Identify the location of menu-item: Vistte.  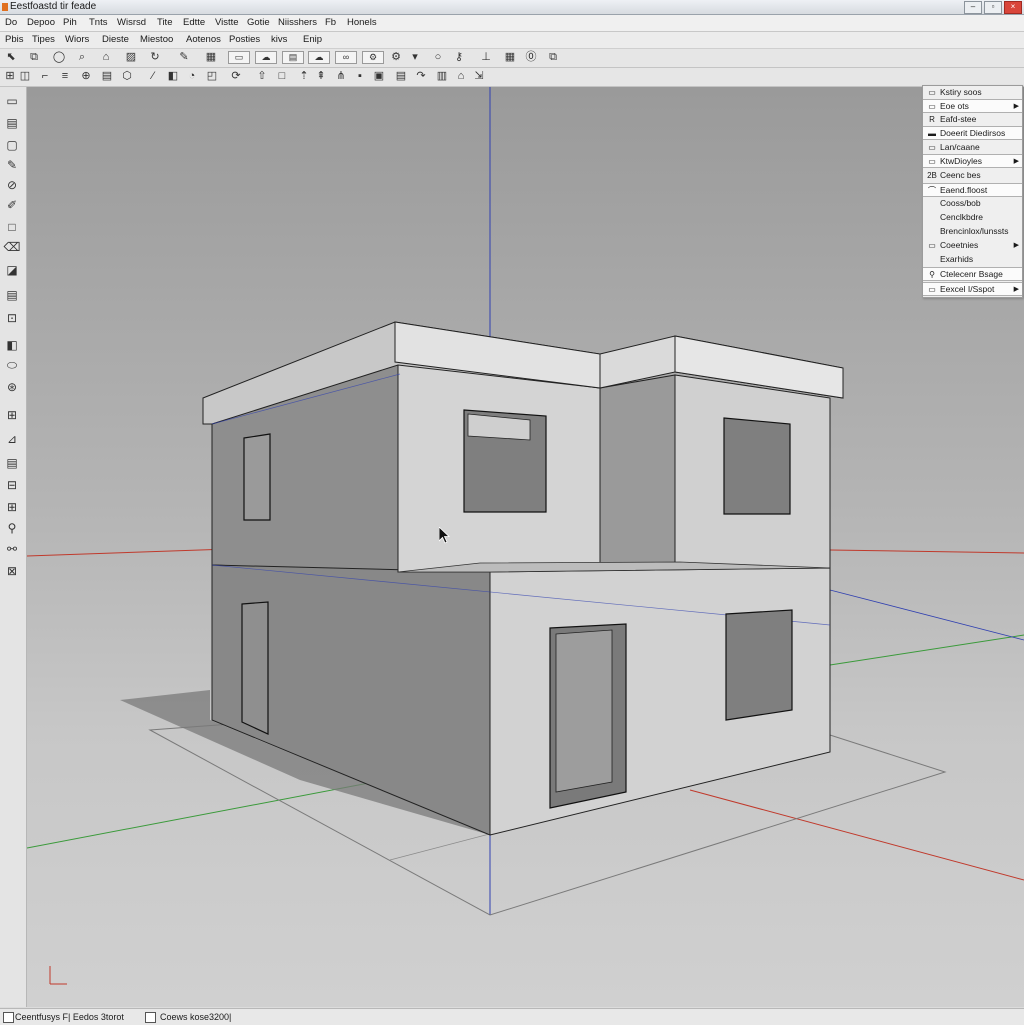
(227, 22).